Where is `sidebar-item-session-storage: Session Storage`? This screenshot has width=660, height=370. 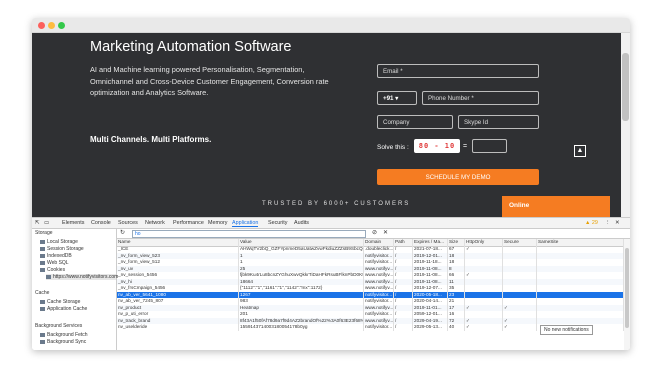 sidebar-item-session-storage: Session Storage is located at coordinates (62, 249).